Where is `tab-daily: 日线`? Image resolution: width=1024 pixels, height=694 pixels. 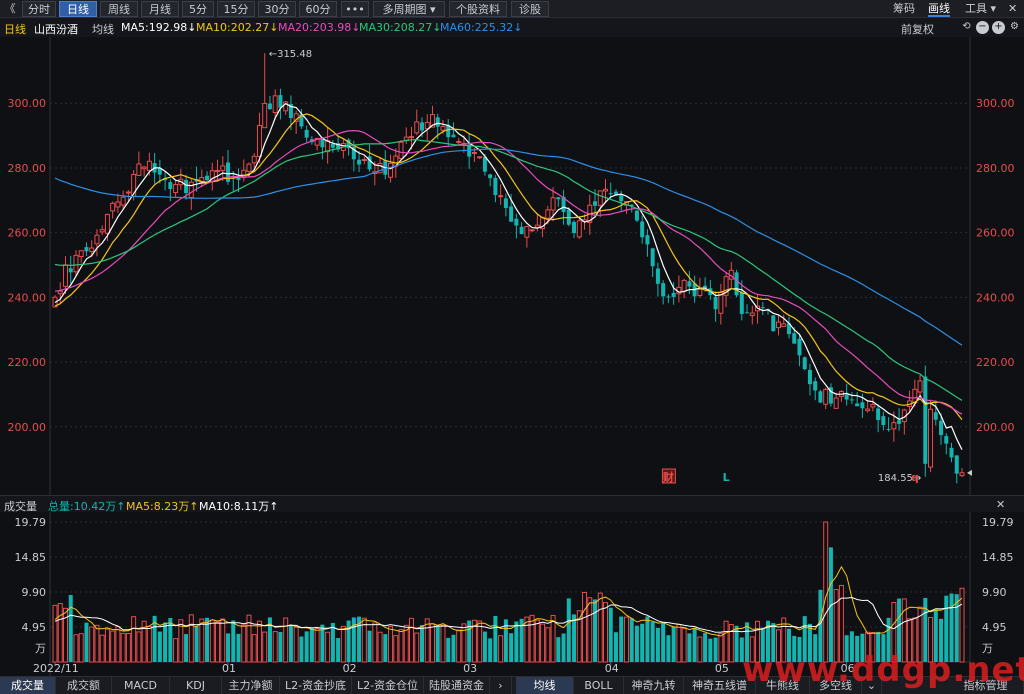
tab-daily: 日线 is located at coordinates (78, 9).